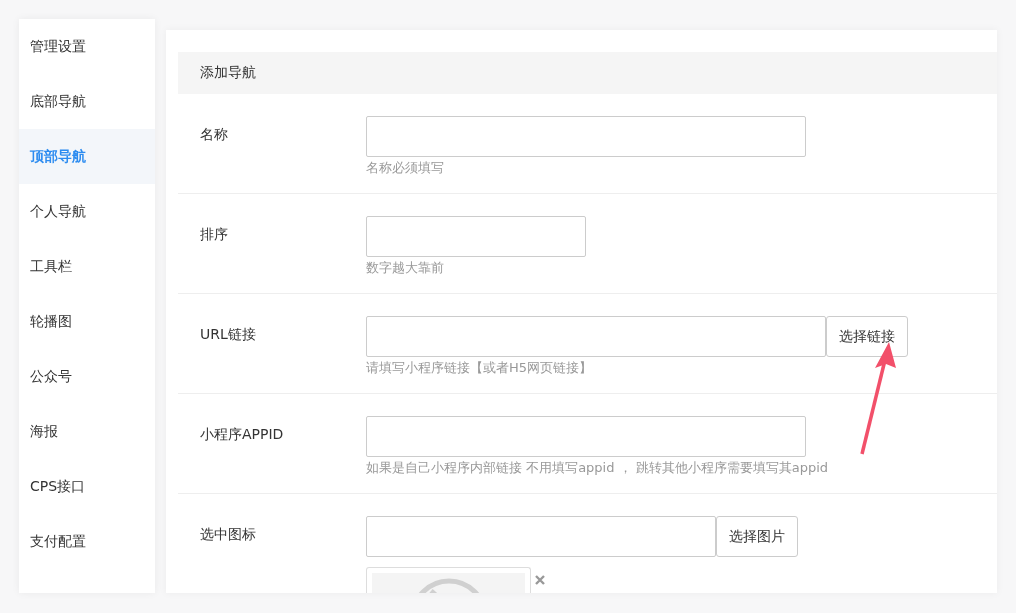 The width and height of the screenshot is (1016, 613). I want to click on field-hint: 如果是自己小程序内部链接 不用填写appid ， 跳转其他小程序需要填写其appid, so click(597, 468).